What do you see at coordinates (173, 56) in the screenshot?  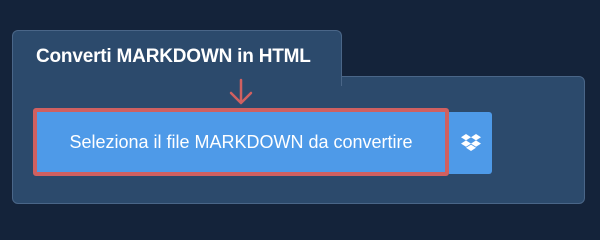 I see `converter-title: Converti MARKDOWN in HTML` at bounding box center [173, 56].